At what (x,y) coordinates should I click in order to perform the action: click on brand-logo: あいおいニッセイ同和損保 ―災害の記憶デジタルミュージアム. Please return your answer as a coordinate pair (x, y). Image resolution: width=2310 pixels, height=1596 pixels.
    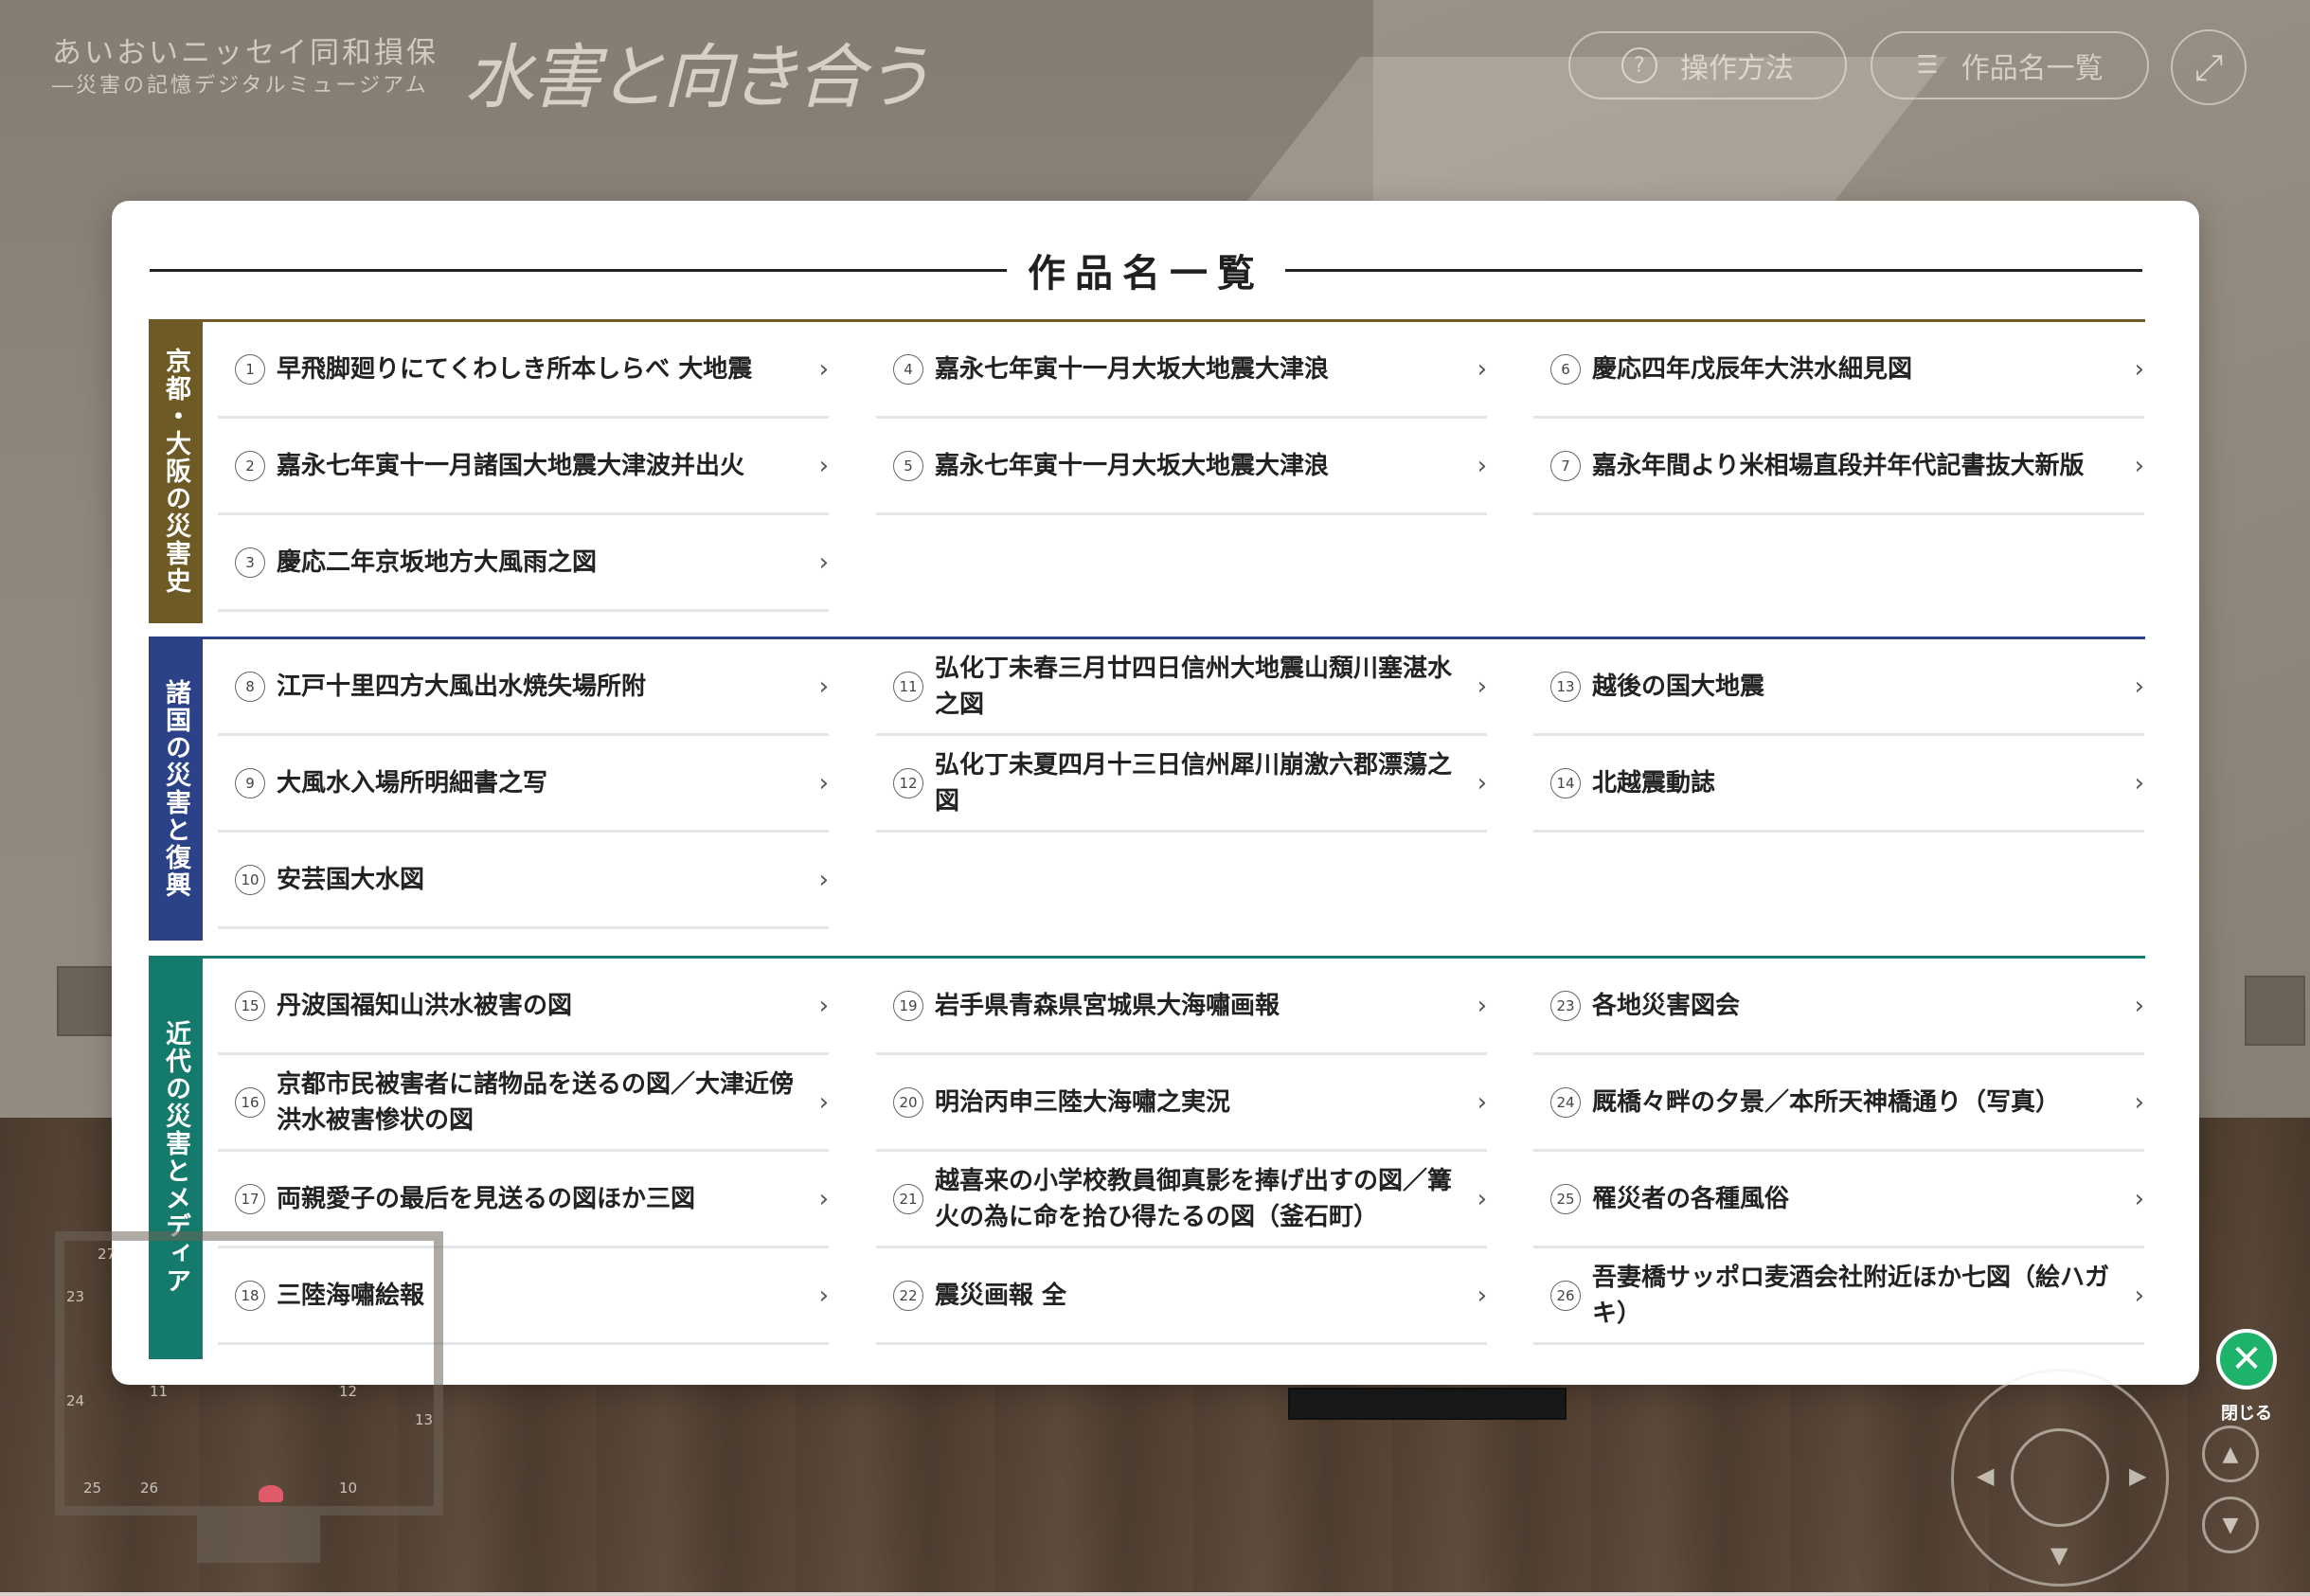
    Looking at the image, I should click on (246, 67).